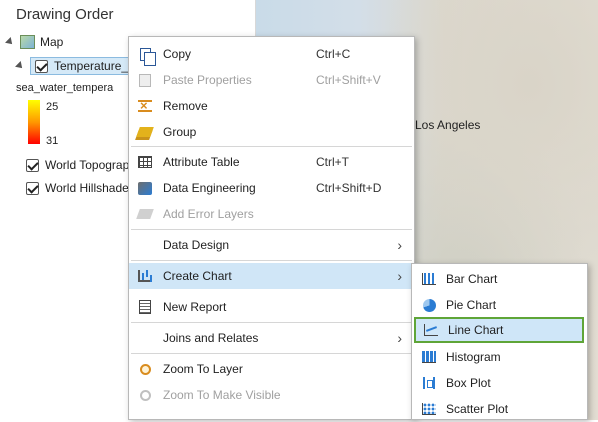 The height and width of the screenshot is (422, 598). What do you see at coordinates (271, 188) in the screenshot?
I see `menu-item-data-engineering: Data Engineering Ctrl+Shift+D` at bounding box center [271, 188].